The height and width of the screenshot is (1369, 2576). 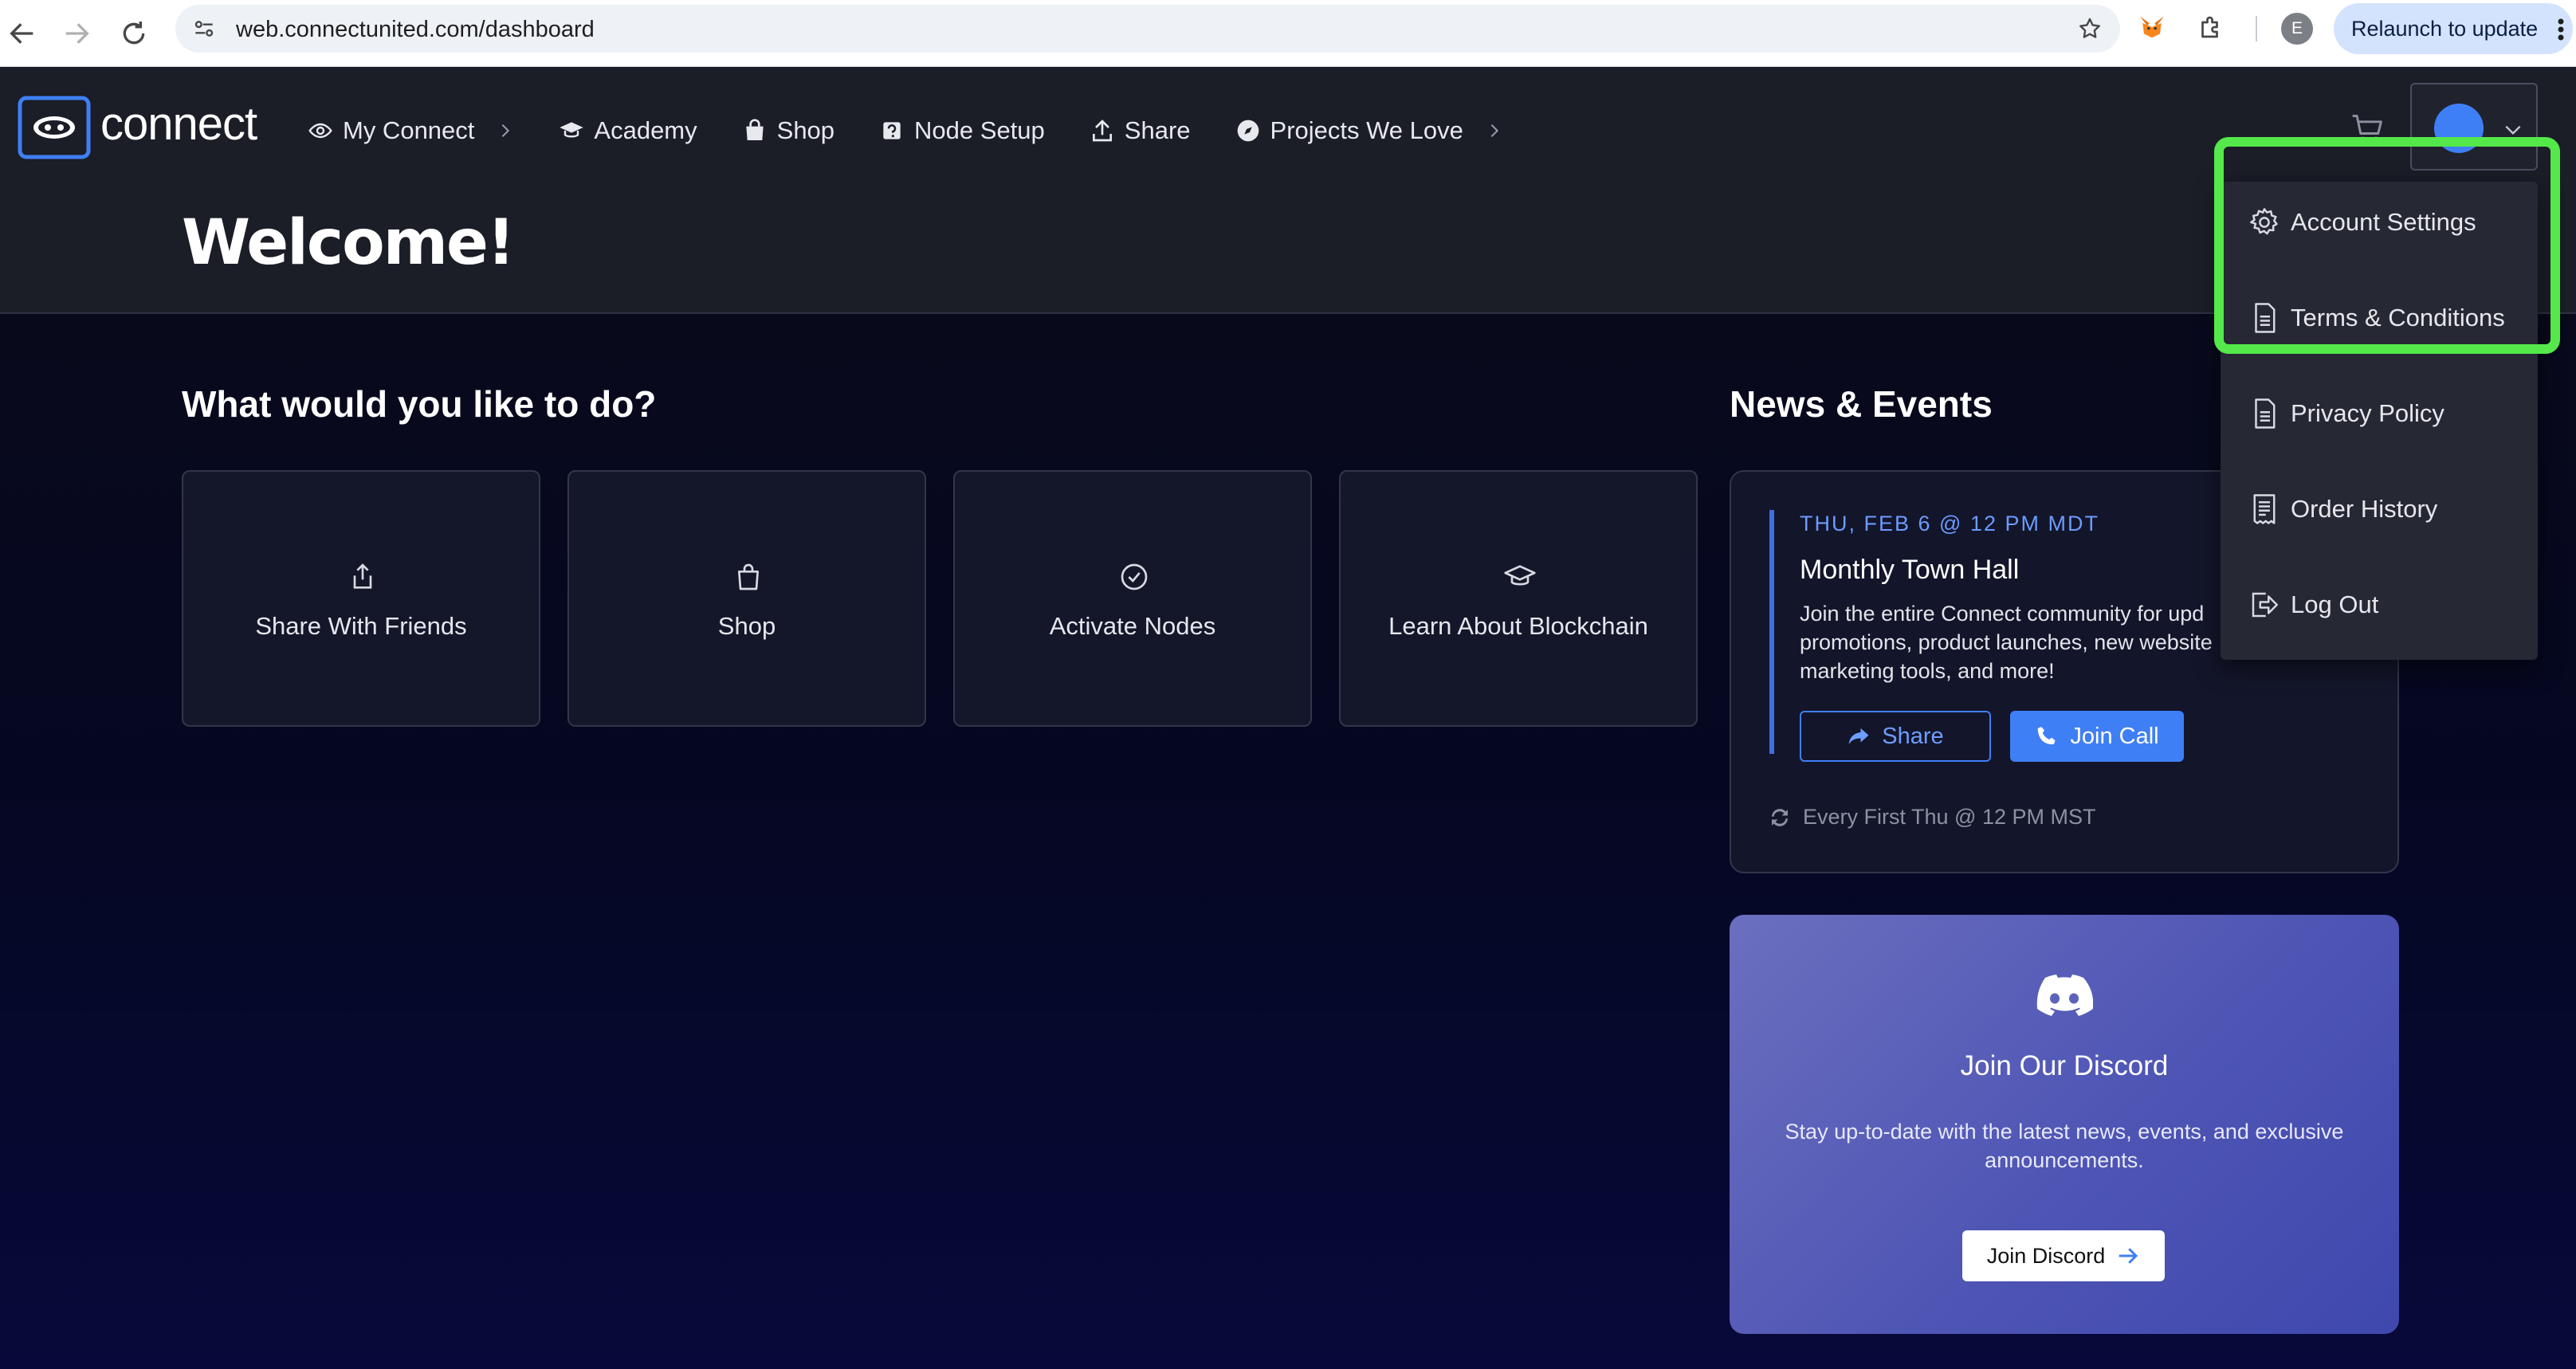 What do you see at coordinates (22, 33) in the screenshot?
I see `back-arrow-icon` at bounding box center [22, 33].